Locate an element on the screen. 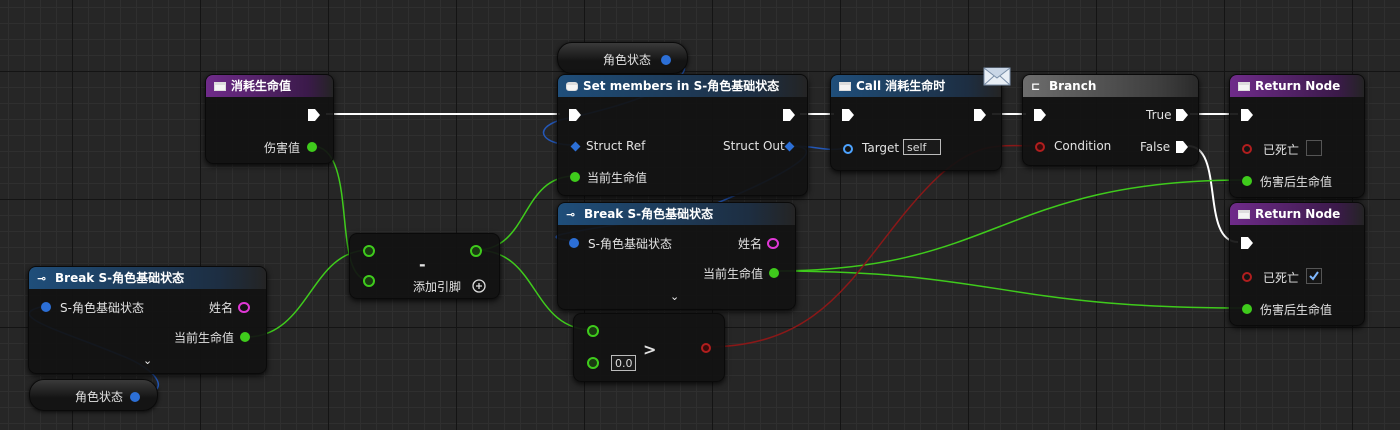  pin-label: Struct Ref is located at coordinates (616, 146).